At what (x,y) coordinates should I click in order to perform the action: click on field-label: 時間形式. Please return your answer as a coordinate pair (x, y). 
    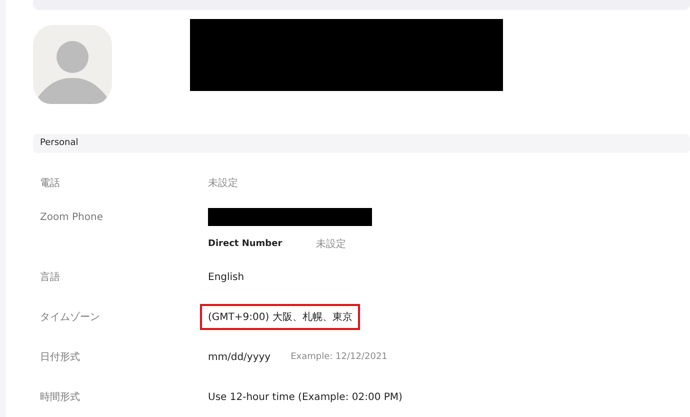
    Looking at the image, I should click on (60, 397).